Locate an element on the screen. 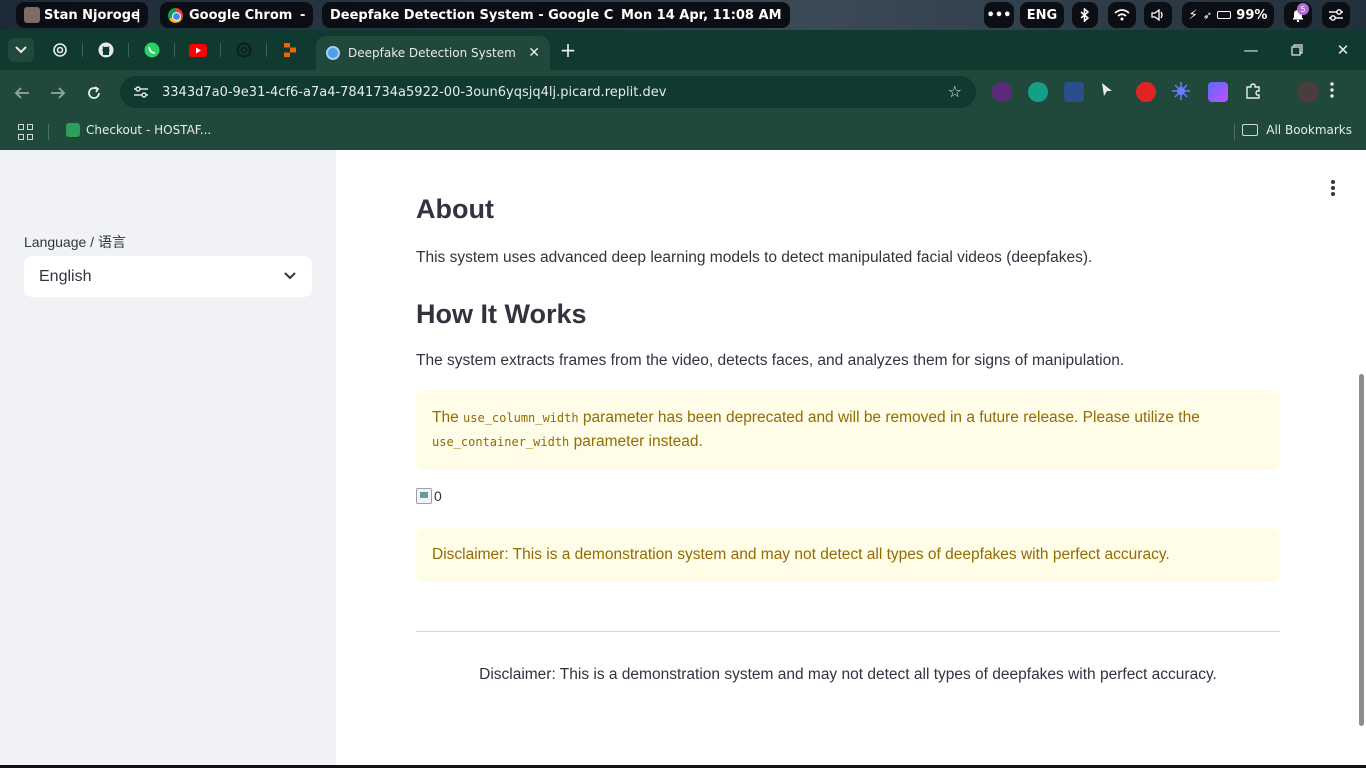 This screenshot has width=1366, height=768. all-bookmarks-button: All Bookmarks is located at coordinates (1297, 130).